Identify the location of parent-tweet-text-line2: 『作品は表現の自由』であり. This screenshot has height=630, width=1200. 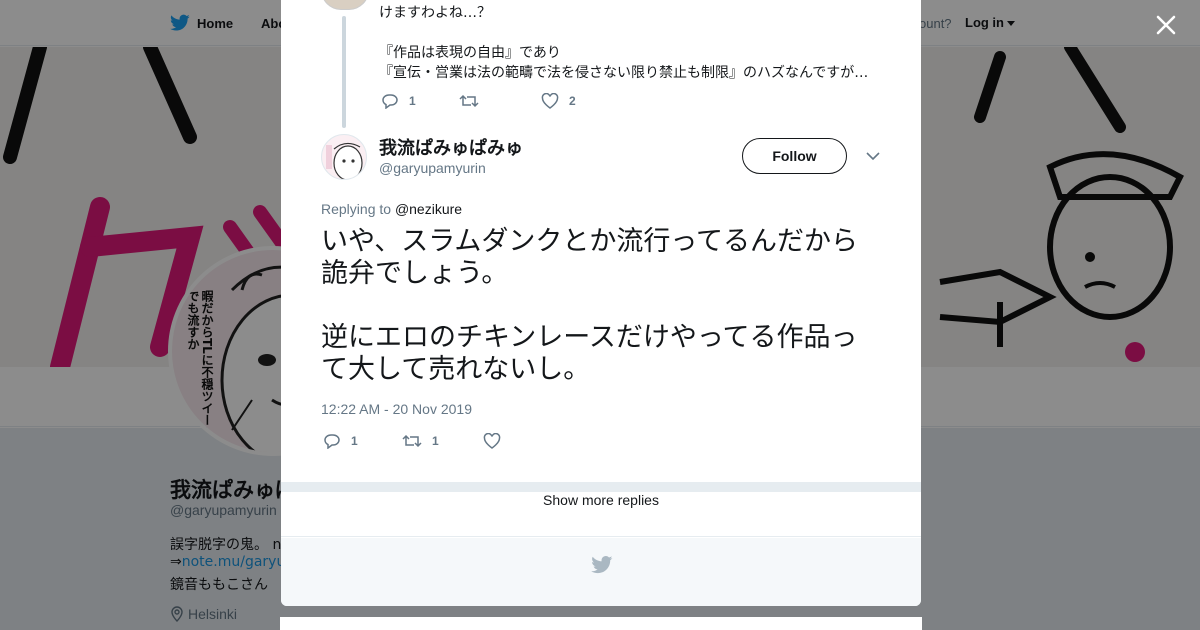
(470, 53).